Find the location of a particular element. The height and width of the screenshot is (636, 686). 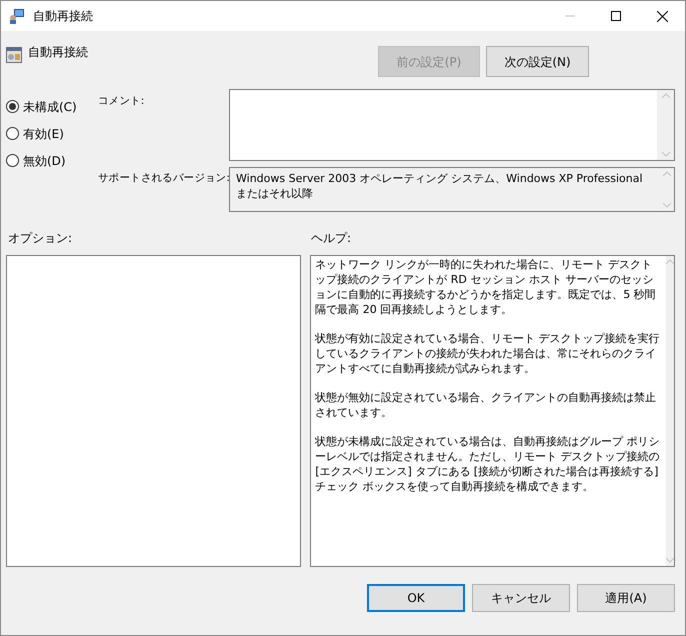

help-label: ヘルプ: is located at coordinates (331, 238).